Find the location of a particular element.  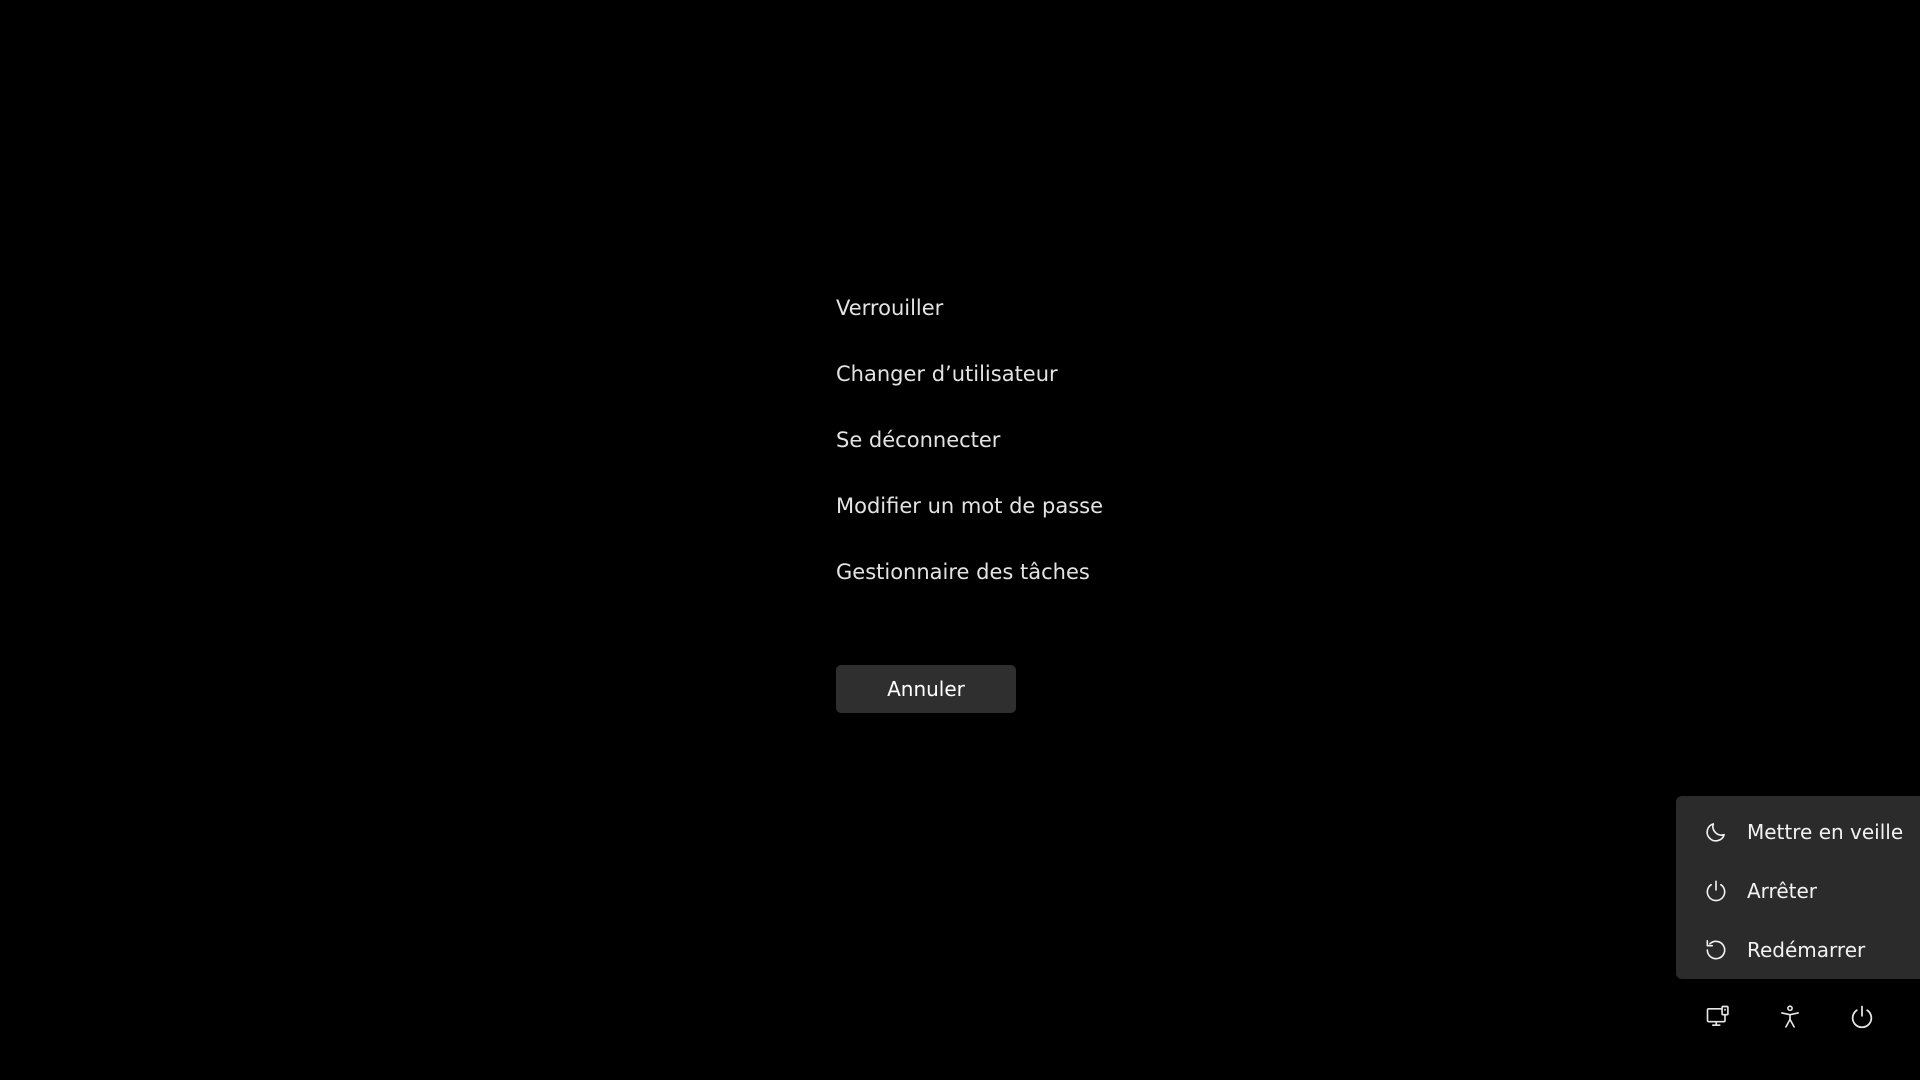

moon-icon is located at coordinates (1716, 832).